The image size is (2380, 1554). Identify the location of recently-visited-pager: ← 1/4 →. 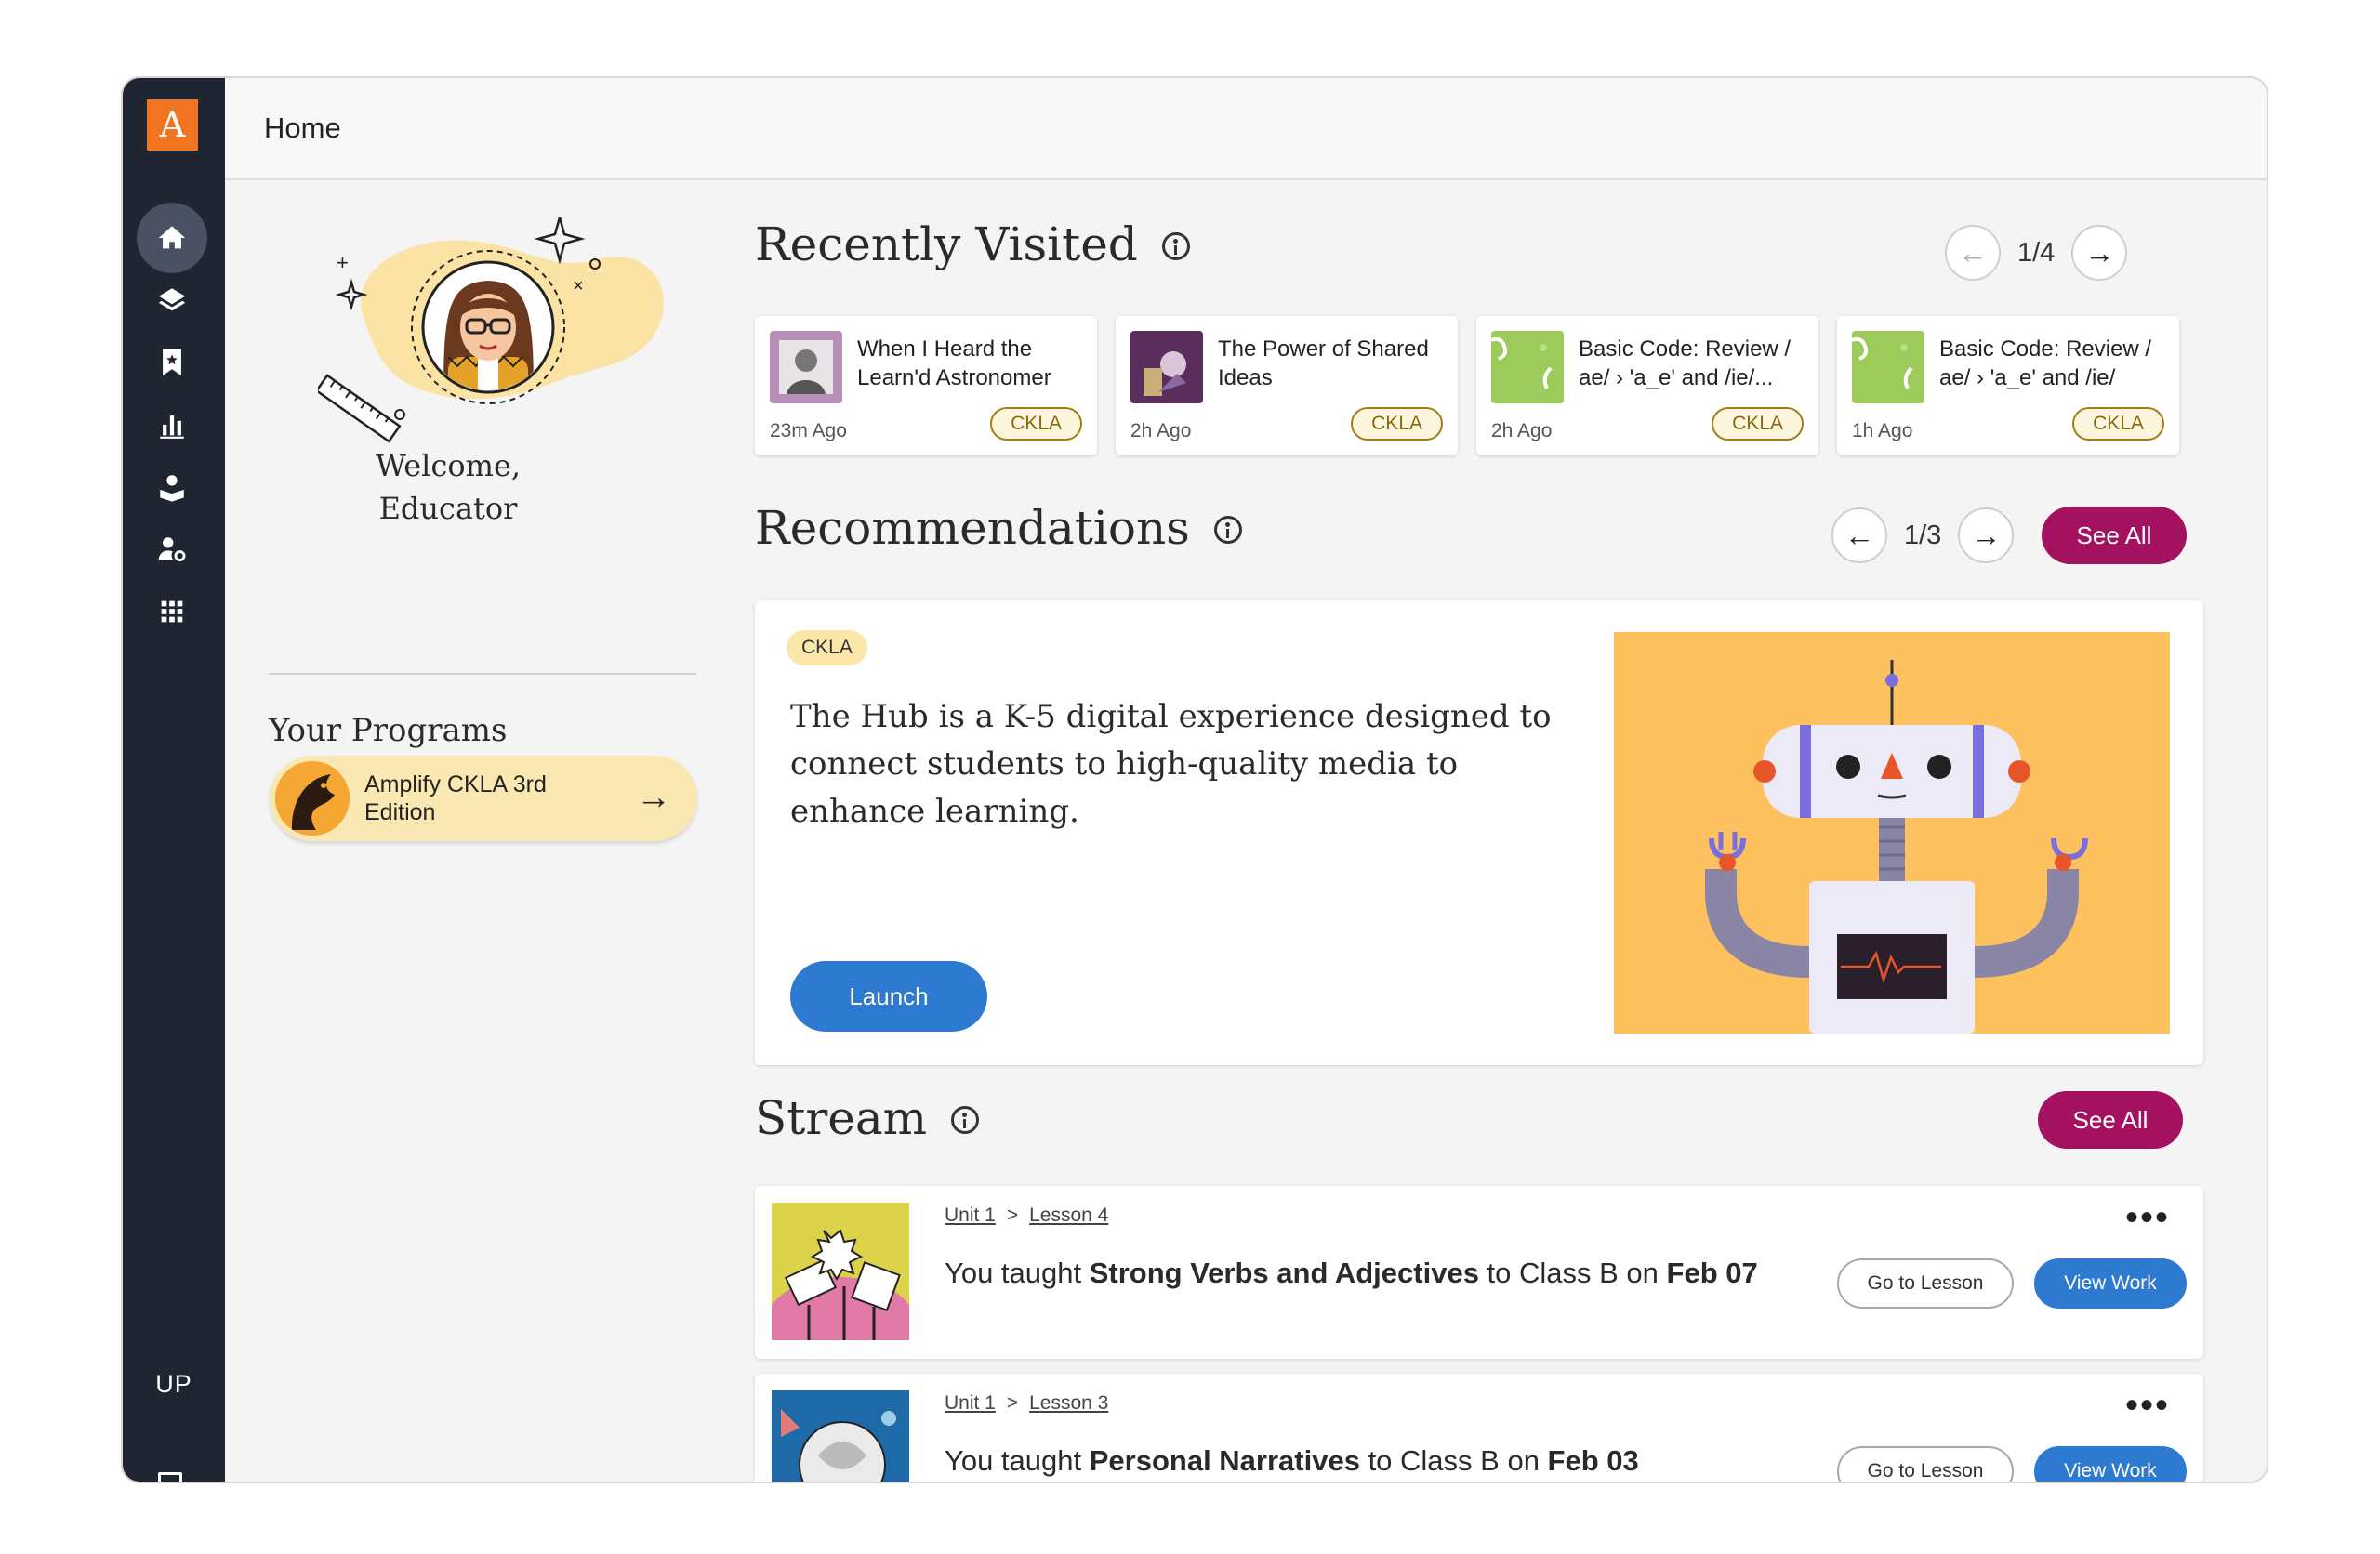
(2036, 253).